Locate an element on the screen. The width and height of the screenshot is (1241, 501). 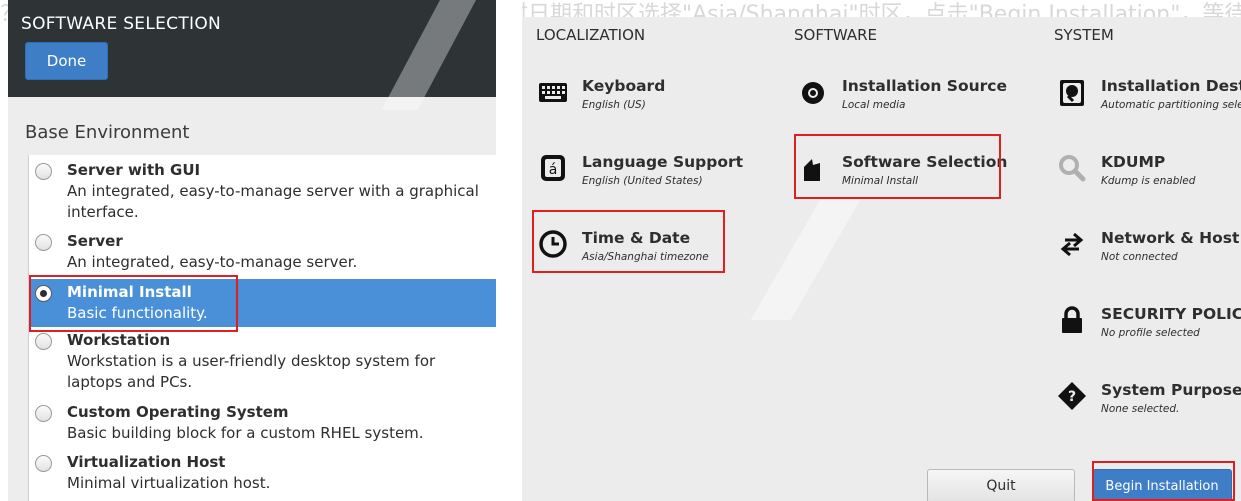
spoke-status: Not connected is located at coordinates (1139, 257).